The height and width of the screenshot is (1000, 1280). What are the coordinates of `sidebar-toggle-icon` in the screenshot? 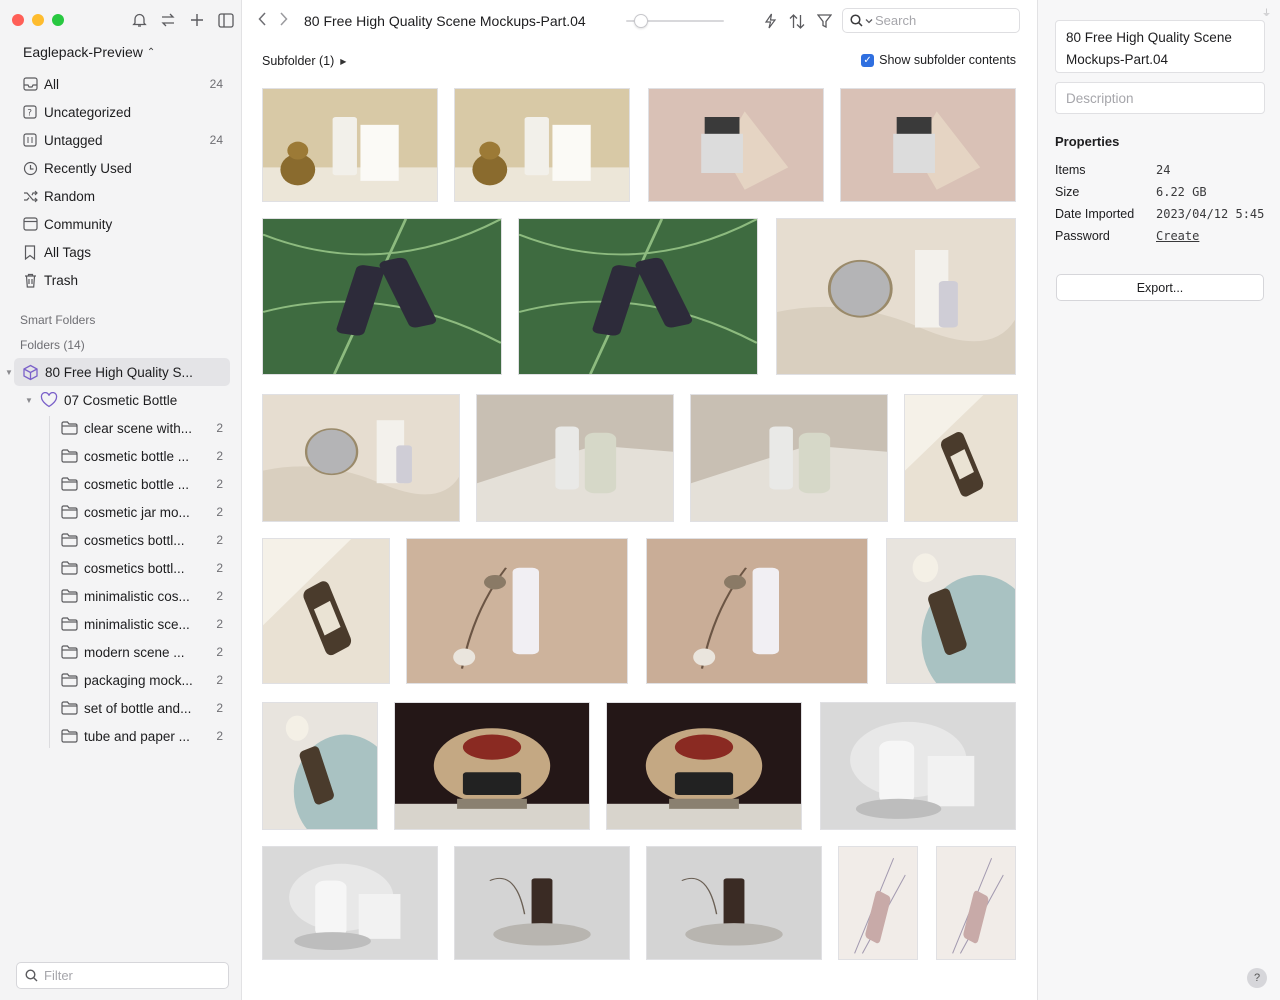 It's located at (226, 20).